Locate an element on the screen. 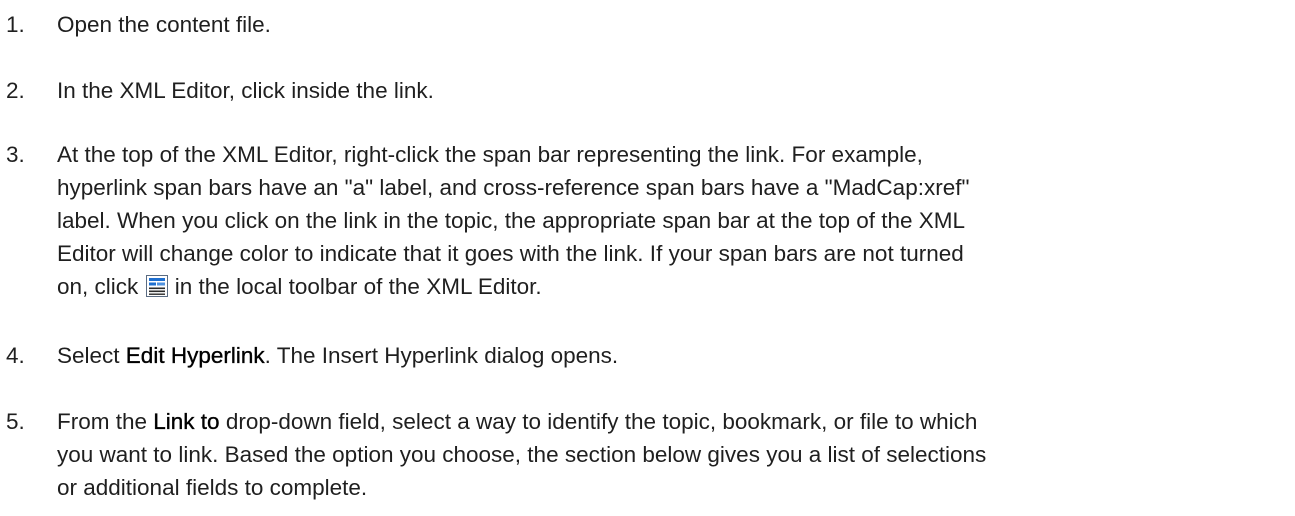 The image size is (1295, 516). step-line: or additional fields to complete. is located at coordinates (212, 487).